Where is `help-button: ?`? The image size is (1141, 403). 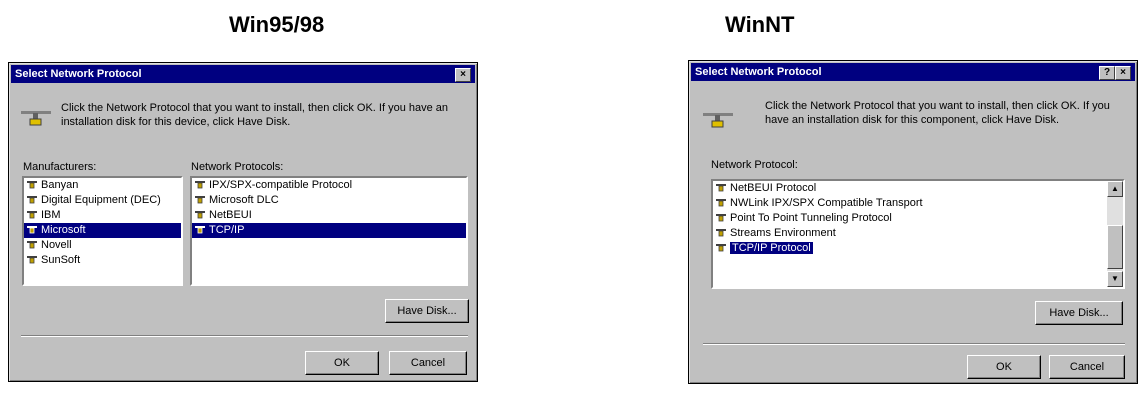
help-button: ? is located at coordinates (1107, 73).